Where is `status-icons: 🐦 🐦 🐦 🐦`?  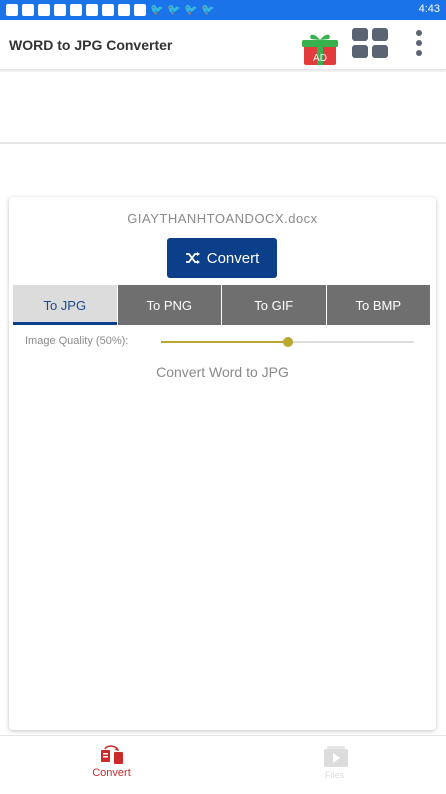
status-icons: 🐦 🐦 🐦 🐦 is located at coordinates (110, 10).